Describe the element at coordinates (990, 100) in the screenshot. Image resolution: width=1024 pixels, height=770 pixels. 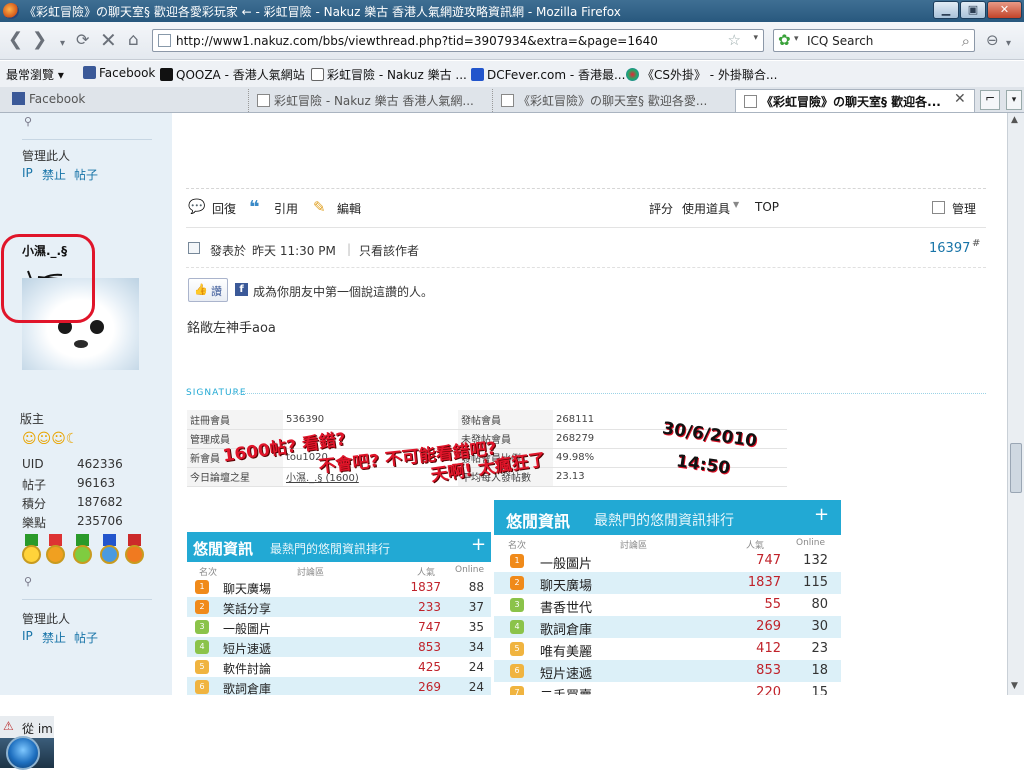
I see `new-tab-icon: ⌐` at that location.